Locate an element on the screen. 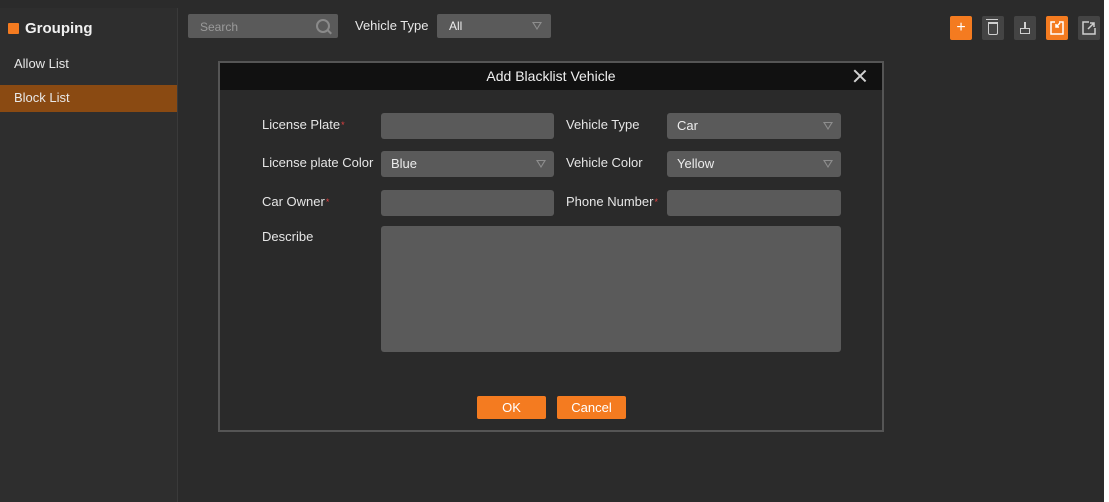  car-owner-label: Car Owner* is located at coordinates (296, 201).